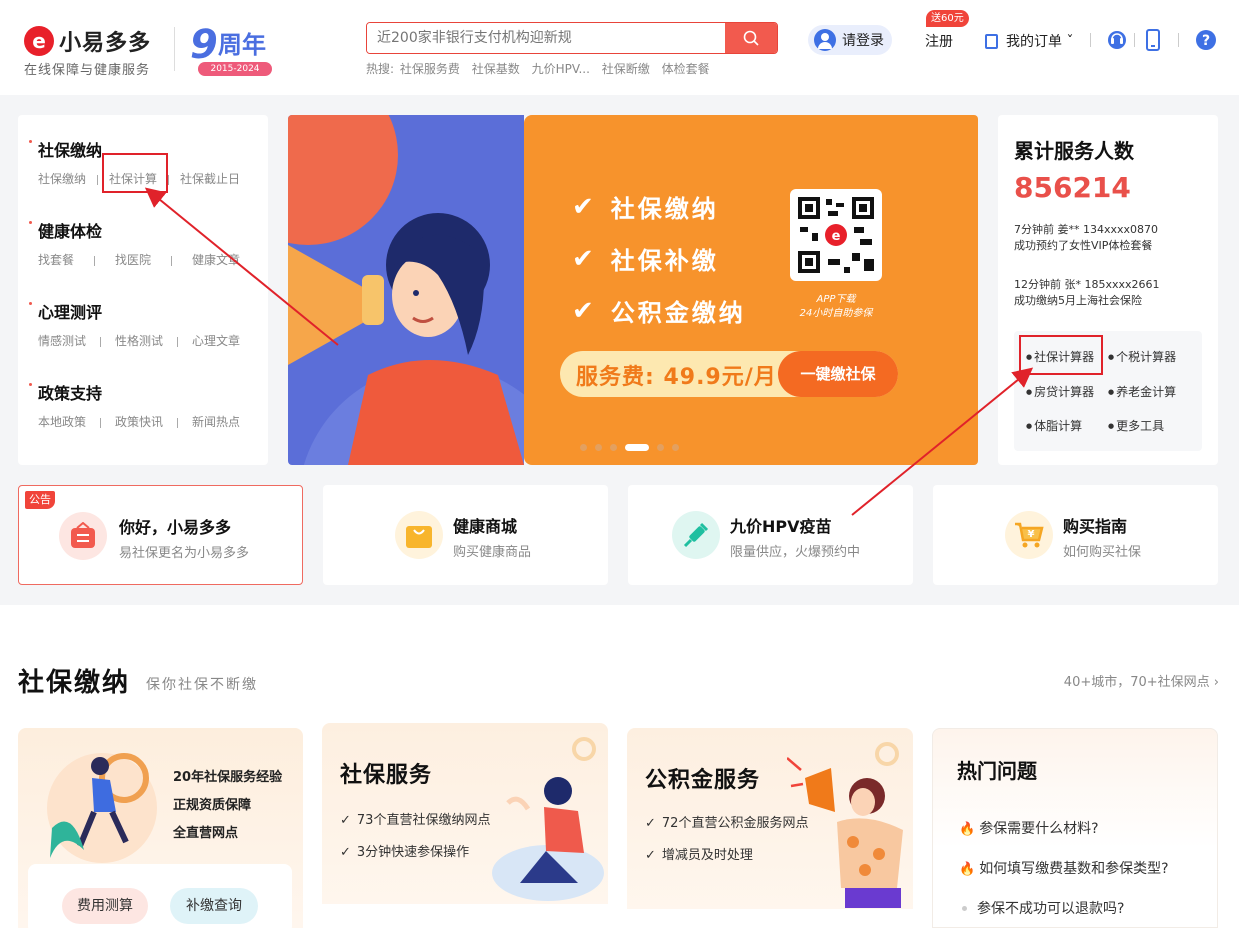 The image size is (1239, 928). What do you see at coordinates (134, 392) in the screenshot?
I see `menu-group-title: 政策支持` at bounding box center [134, 392].